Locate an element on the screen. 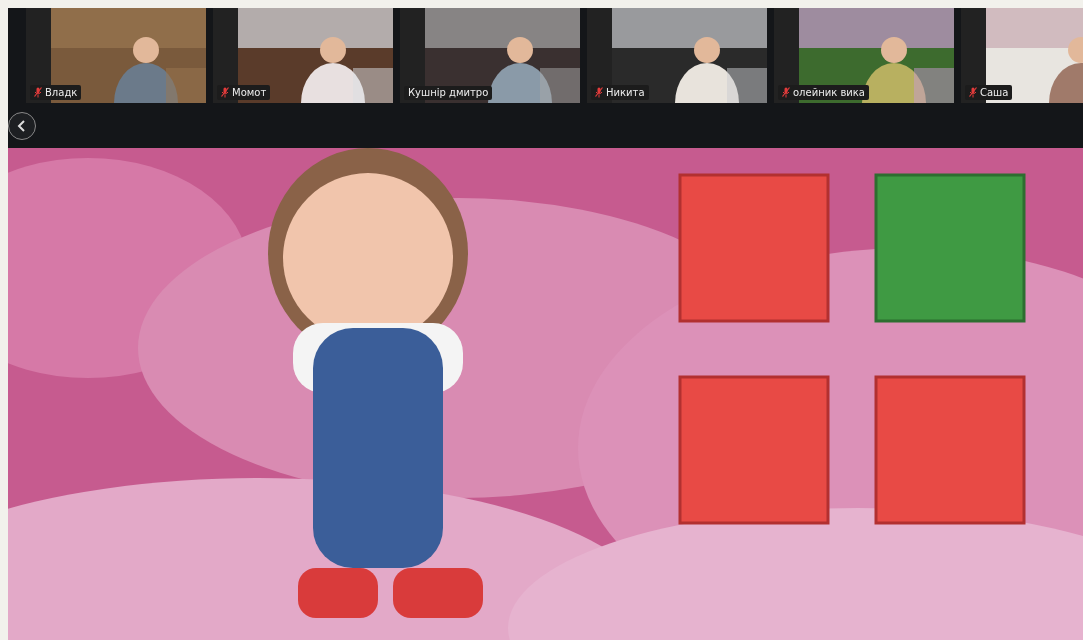 The width and height of the screenshot is (1083, 640). participant-name: Саша is located at coordinates (994, 92).